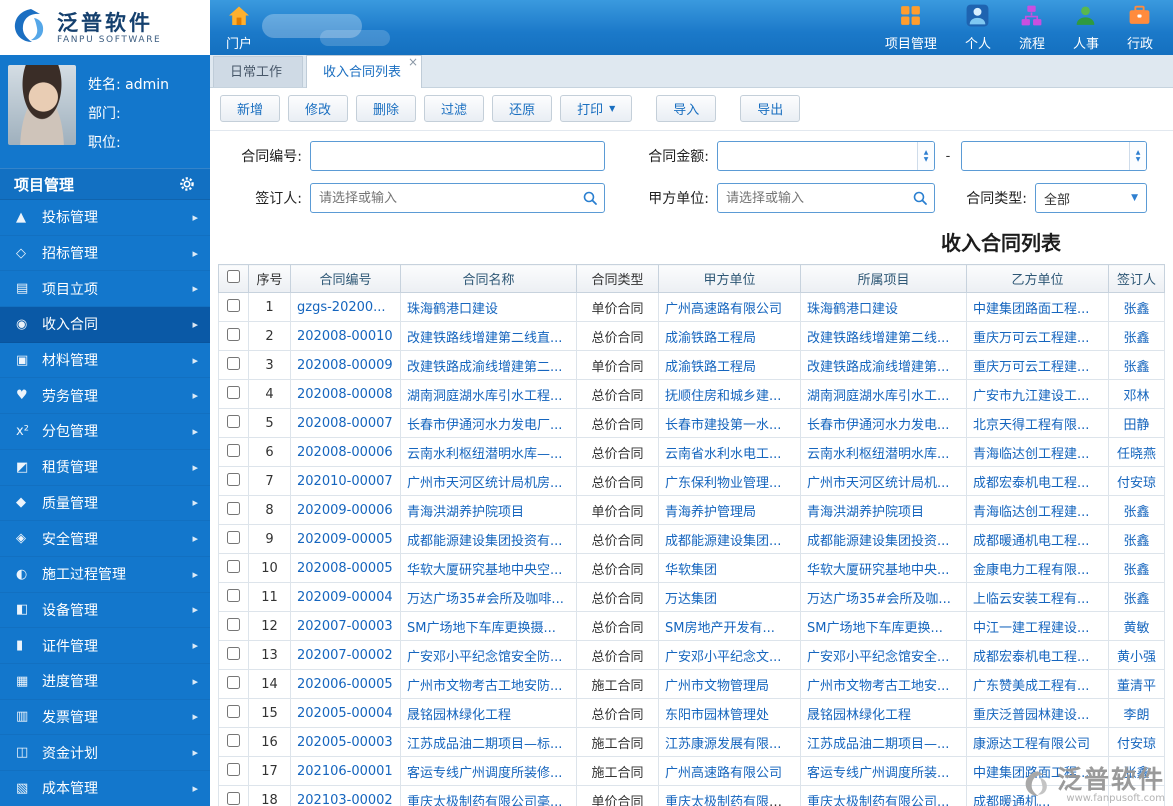 This screenshot has height=806, width=1173. I want to click on nav-item-project-management: 项目管理, so click(911, 27).